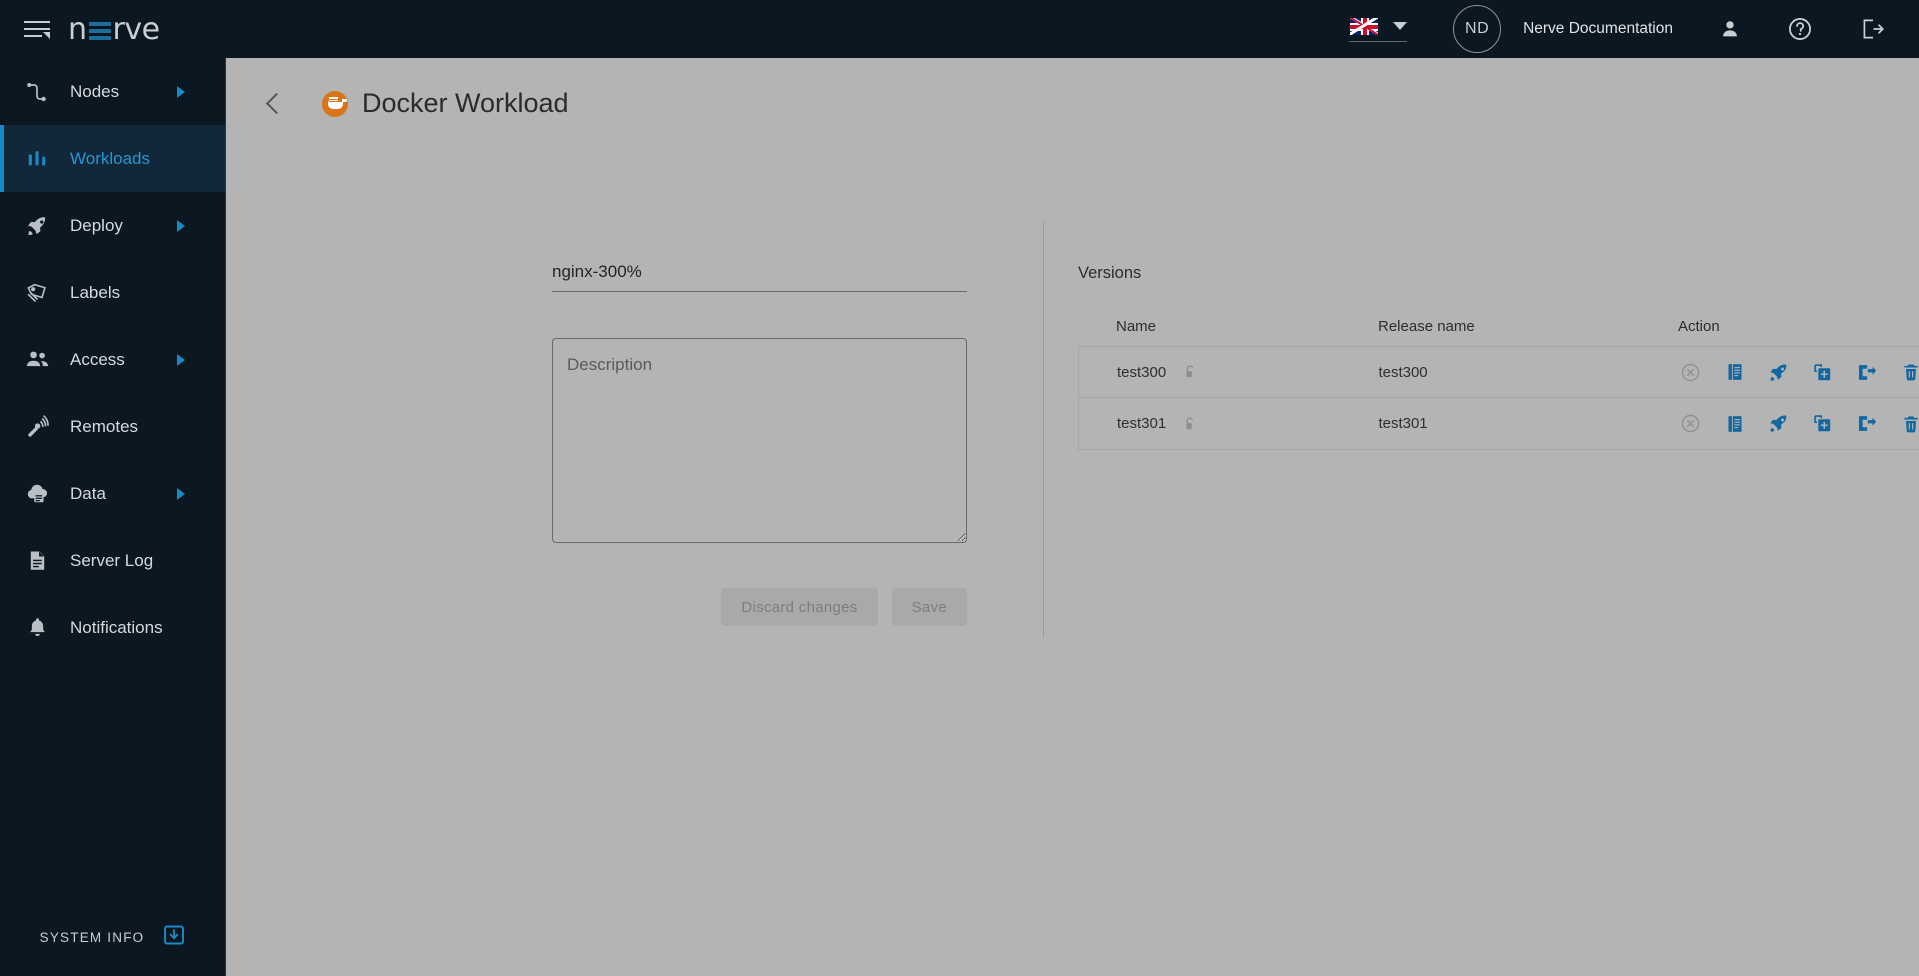 The height and width of the screenshot is (976, 1919). Describe the element at coordinates (37, 293) in the screenshot. I see `labels-tag-icon` at that location.